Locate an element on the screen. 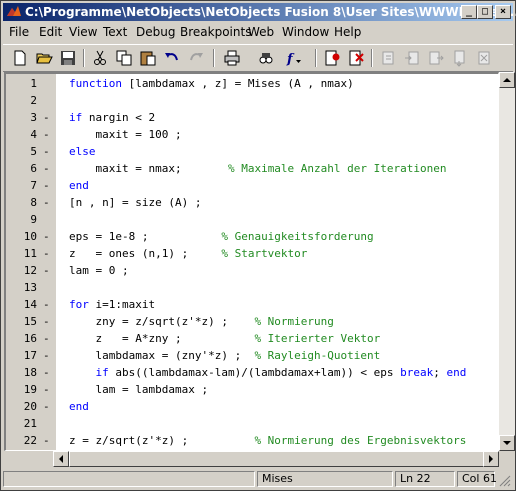  code-line: 3- if nargin < 2 is located at coordinates (251, 117).